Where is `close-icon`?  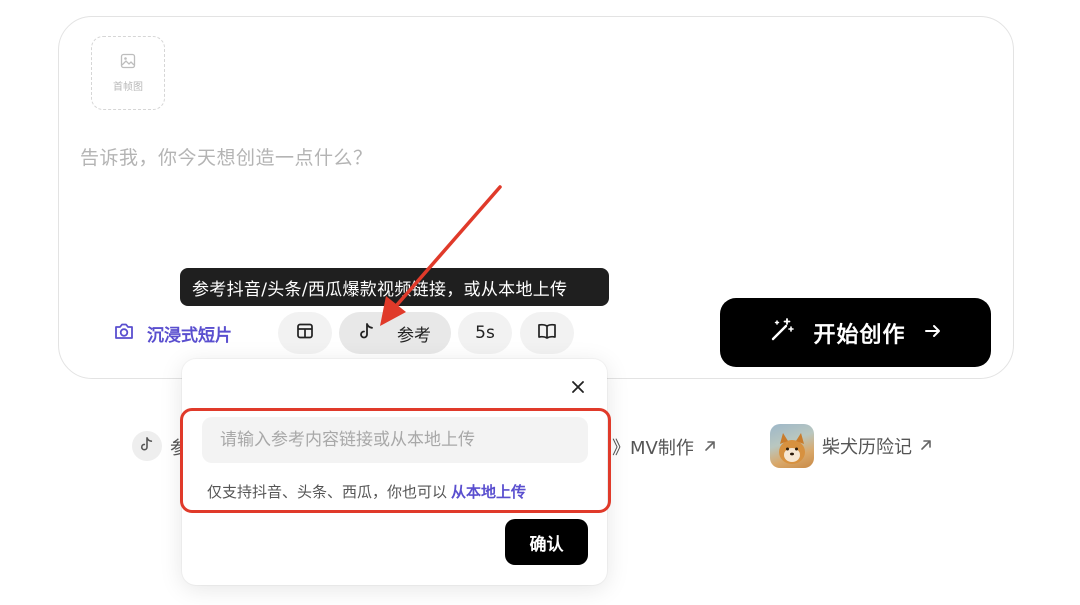 close-icon is located at coordinates (578, 388).